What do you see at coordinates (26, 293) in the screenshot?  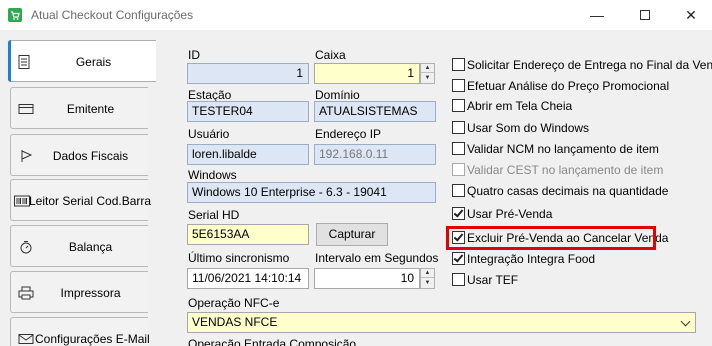 I see `printer-icon` at bounding box center [26, 293].